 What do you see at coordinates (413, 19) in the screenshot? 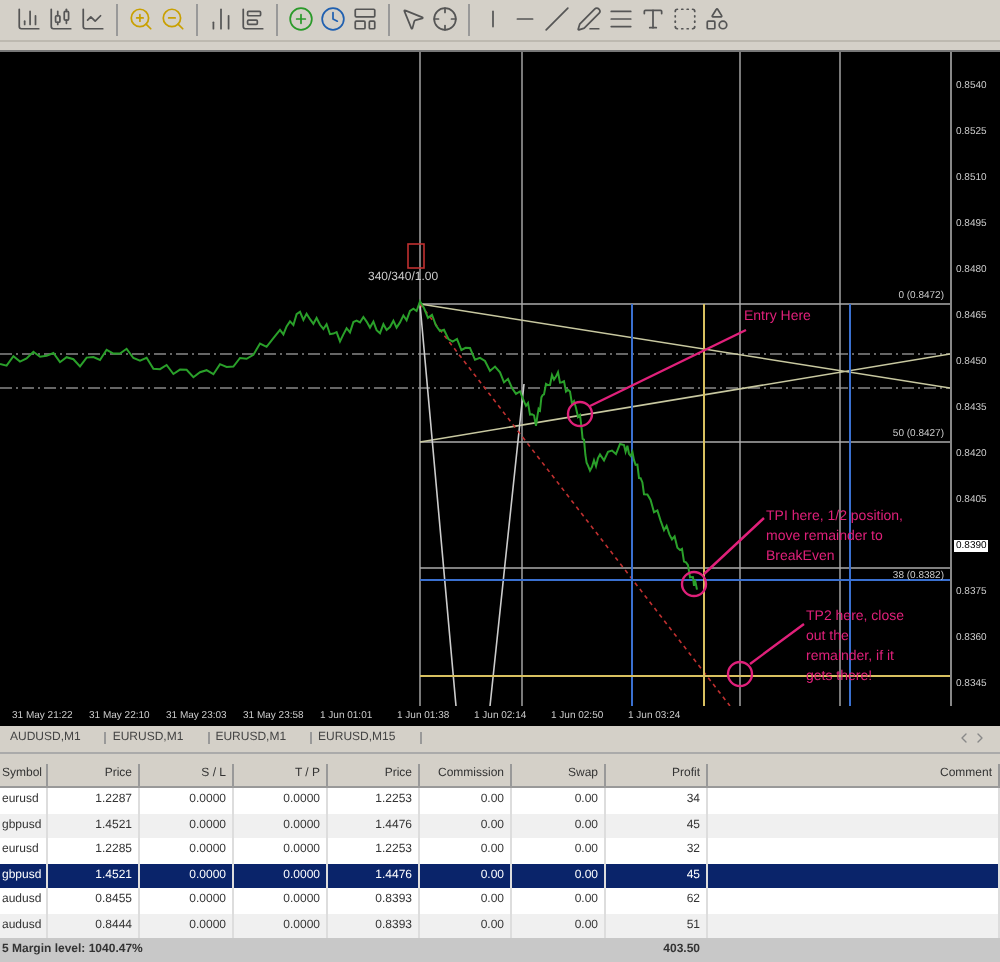
I see `cursor-icon` at bounding box center [413, 19].